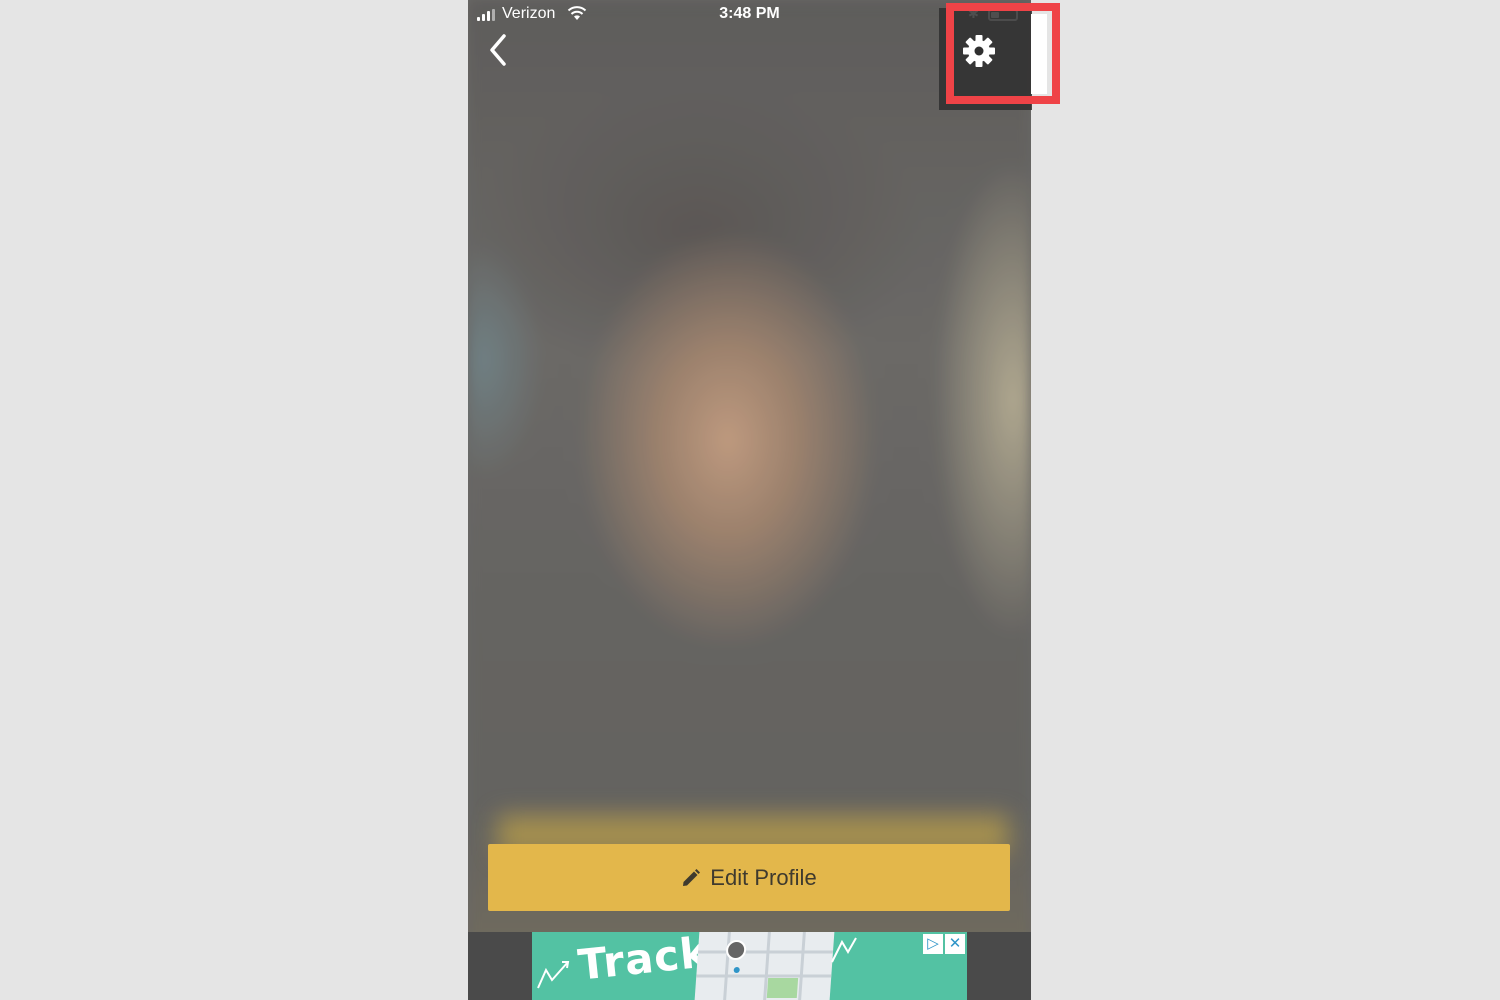 The image size is (1500, 1000). I want to click on close-icon: ✕, so click(955, 944).